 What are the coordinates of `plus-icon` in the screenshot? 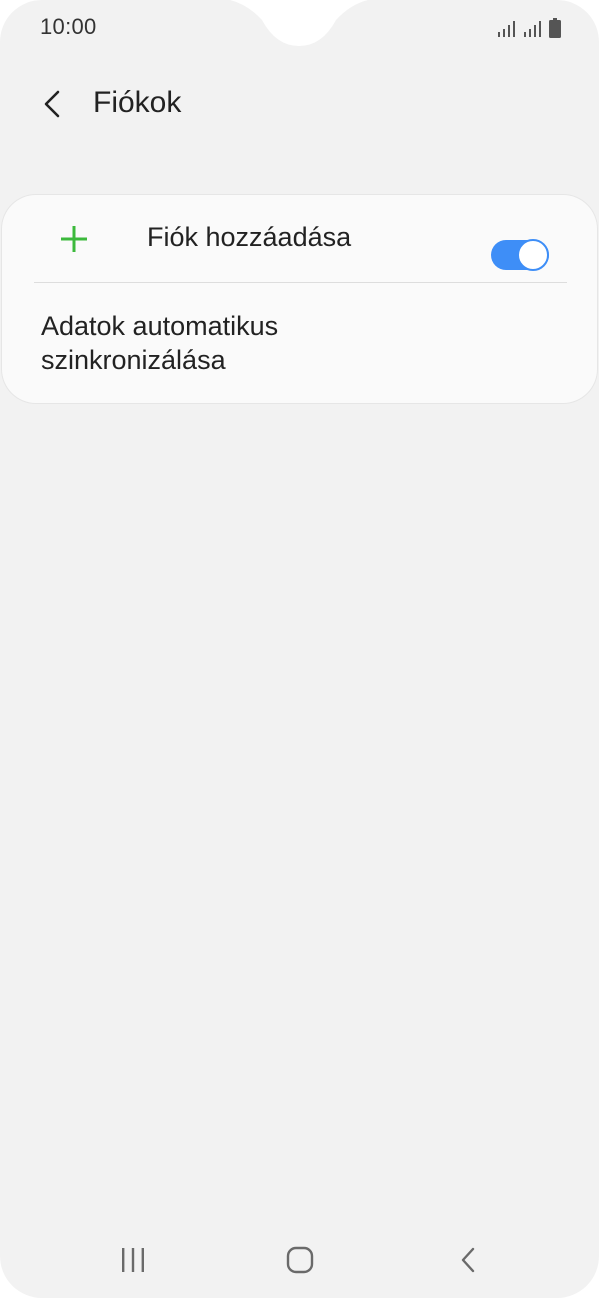 It's located at (74, 239).